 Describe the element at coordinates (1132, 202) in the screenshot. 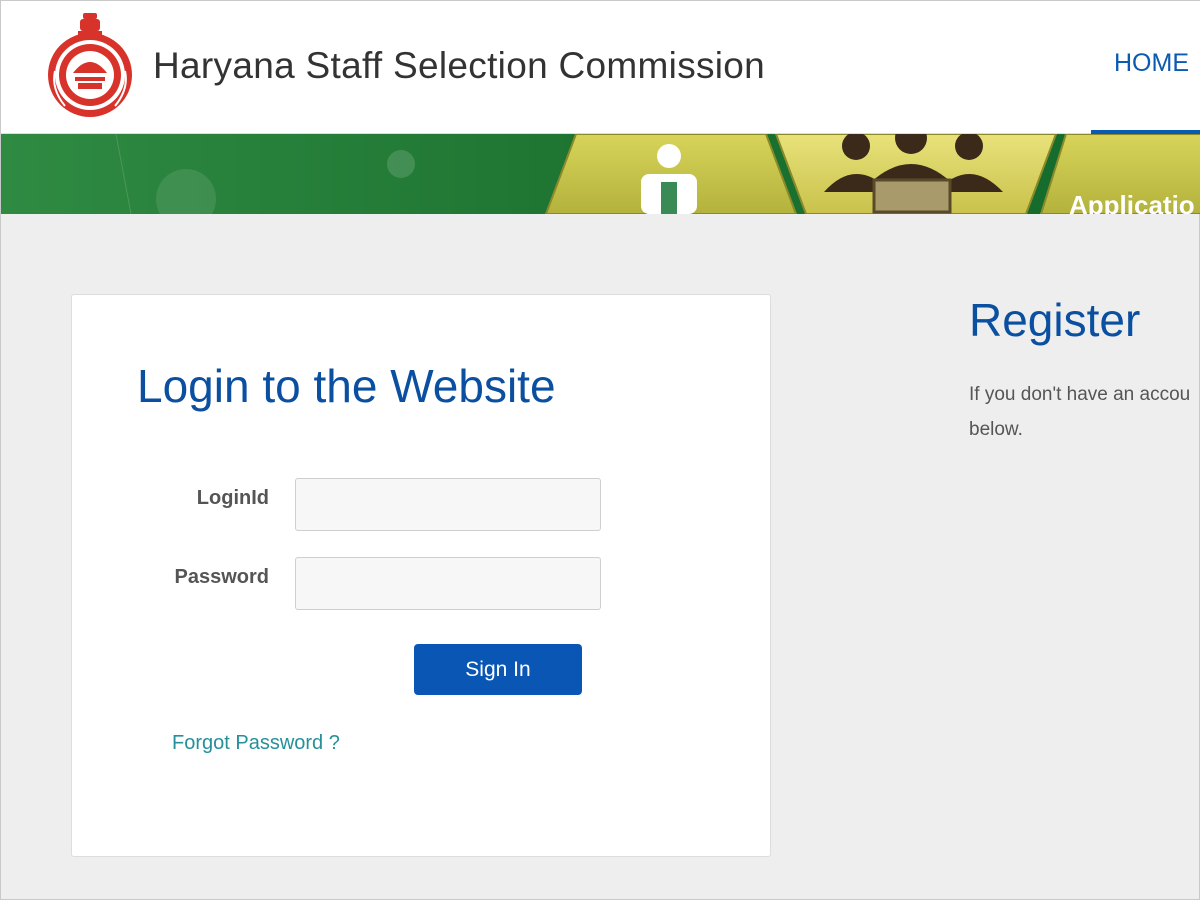

I see `banner-application-text: Applicatio` at that location.